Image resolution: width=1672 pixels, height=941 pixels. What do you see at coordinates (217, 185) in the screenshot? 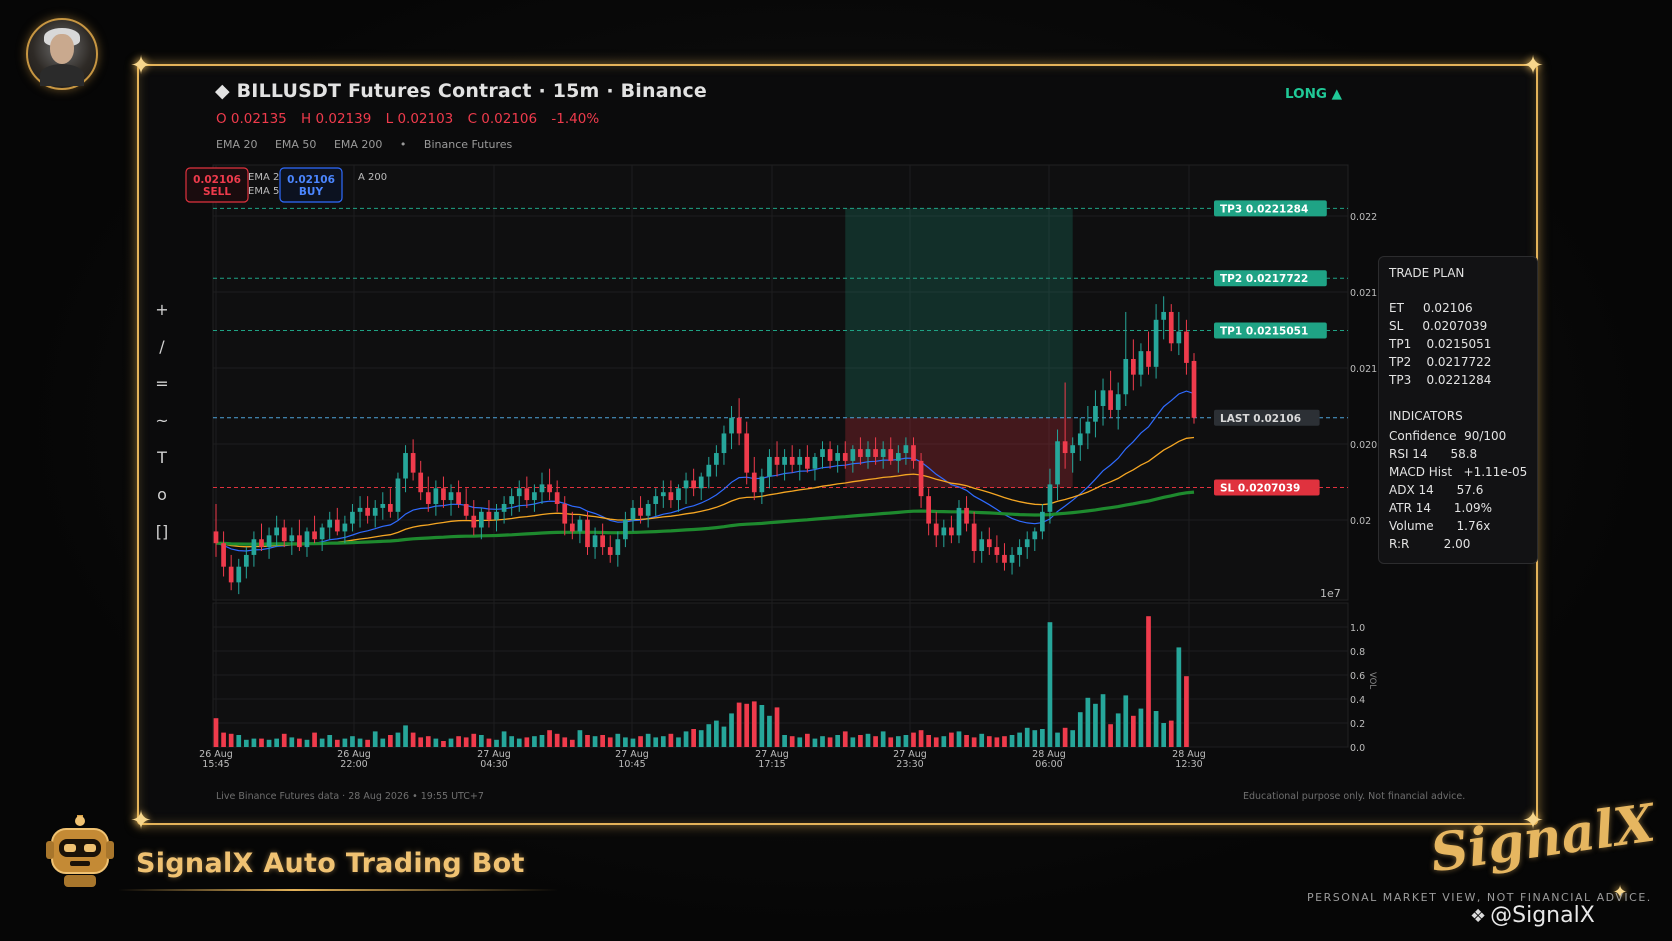
I see `sell-button: 0.02106 SELL` at bounding box center [217, 185].